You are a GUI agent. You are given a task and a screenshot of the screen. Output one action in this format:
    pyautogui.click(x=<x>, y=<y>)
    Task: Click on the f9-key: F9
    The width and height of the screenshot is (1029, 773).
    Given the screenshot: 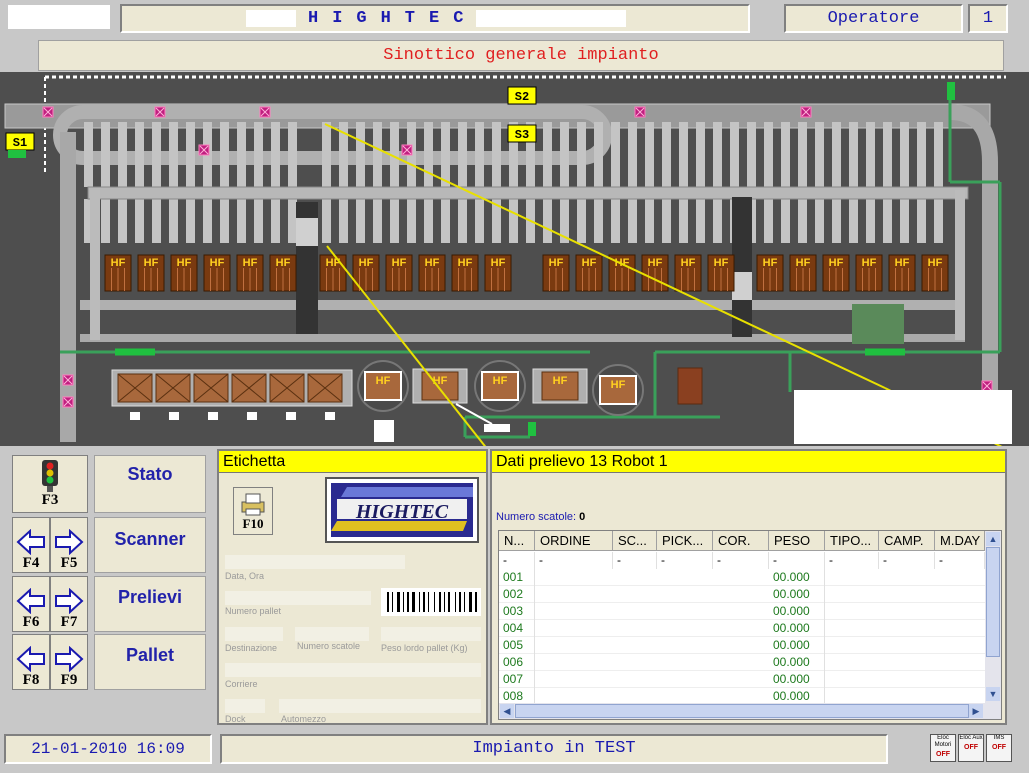 What is the action you would take?
    pyautogui.click(x=69, y=662)
    